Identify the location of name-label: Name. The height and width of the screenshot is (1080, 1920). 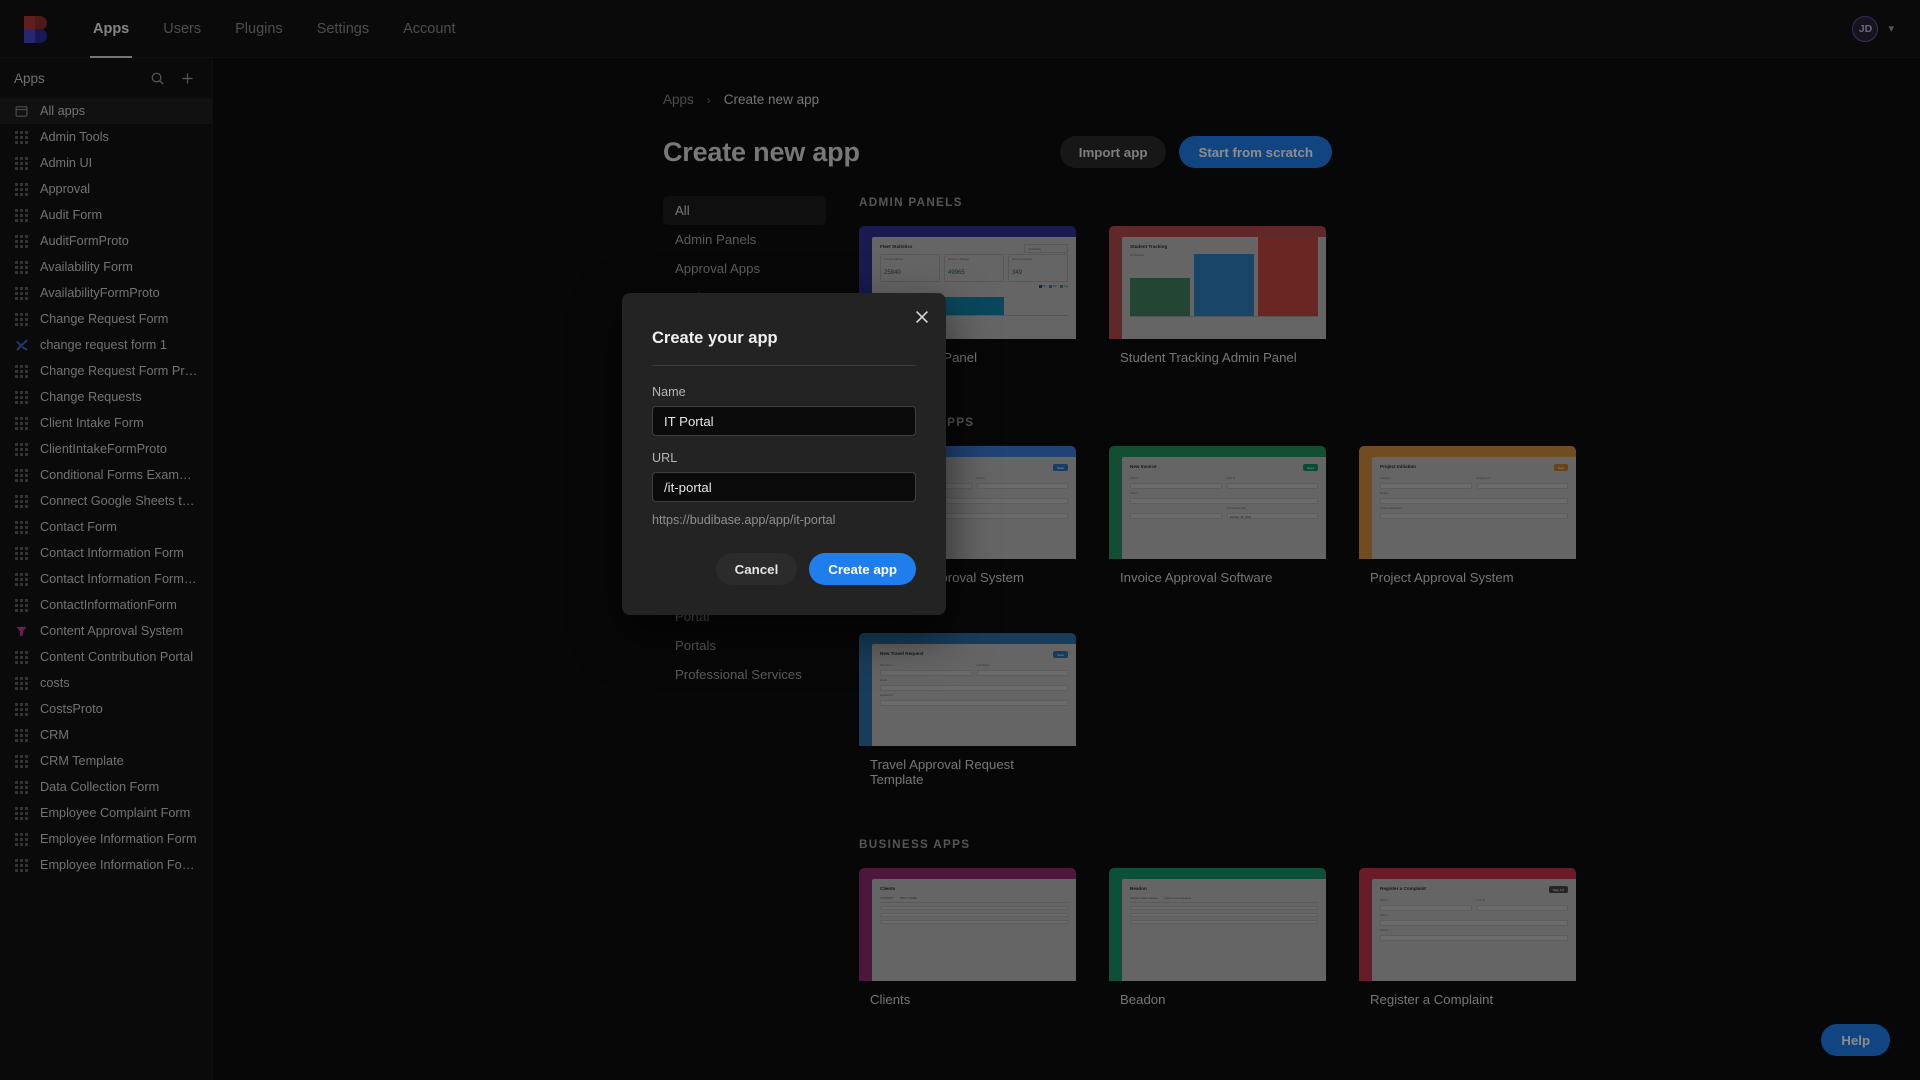
(669, 392).